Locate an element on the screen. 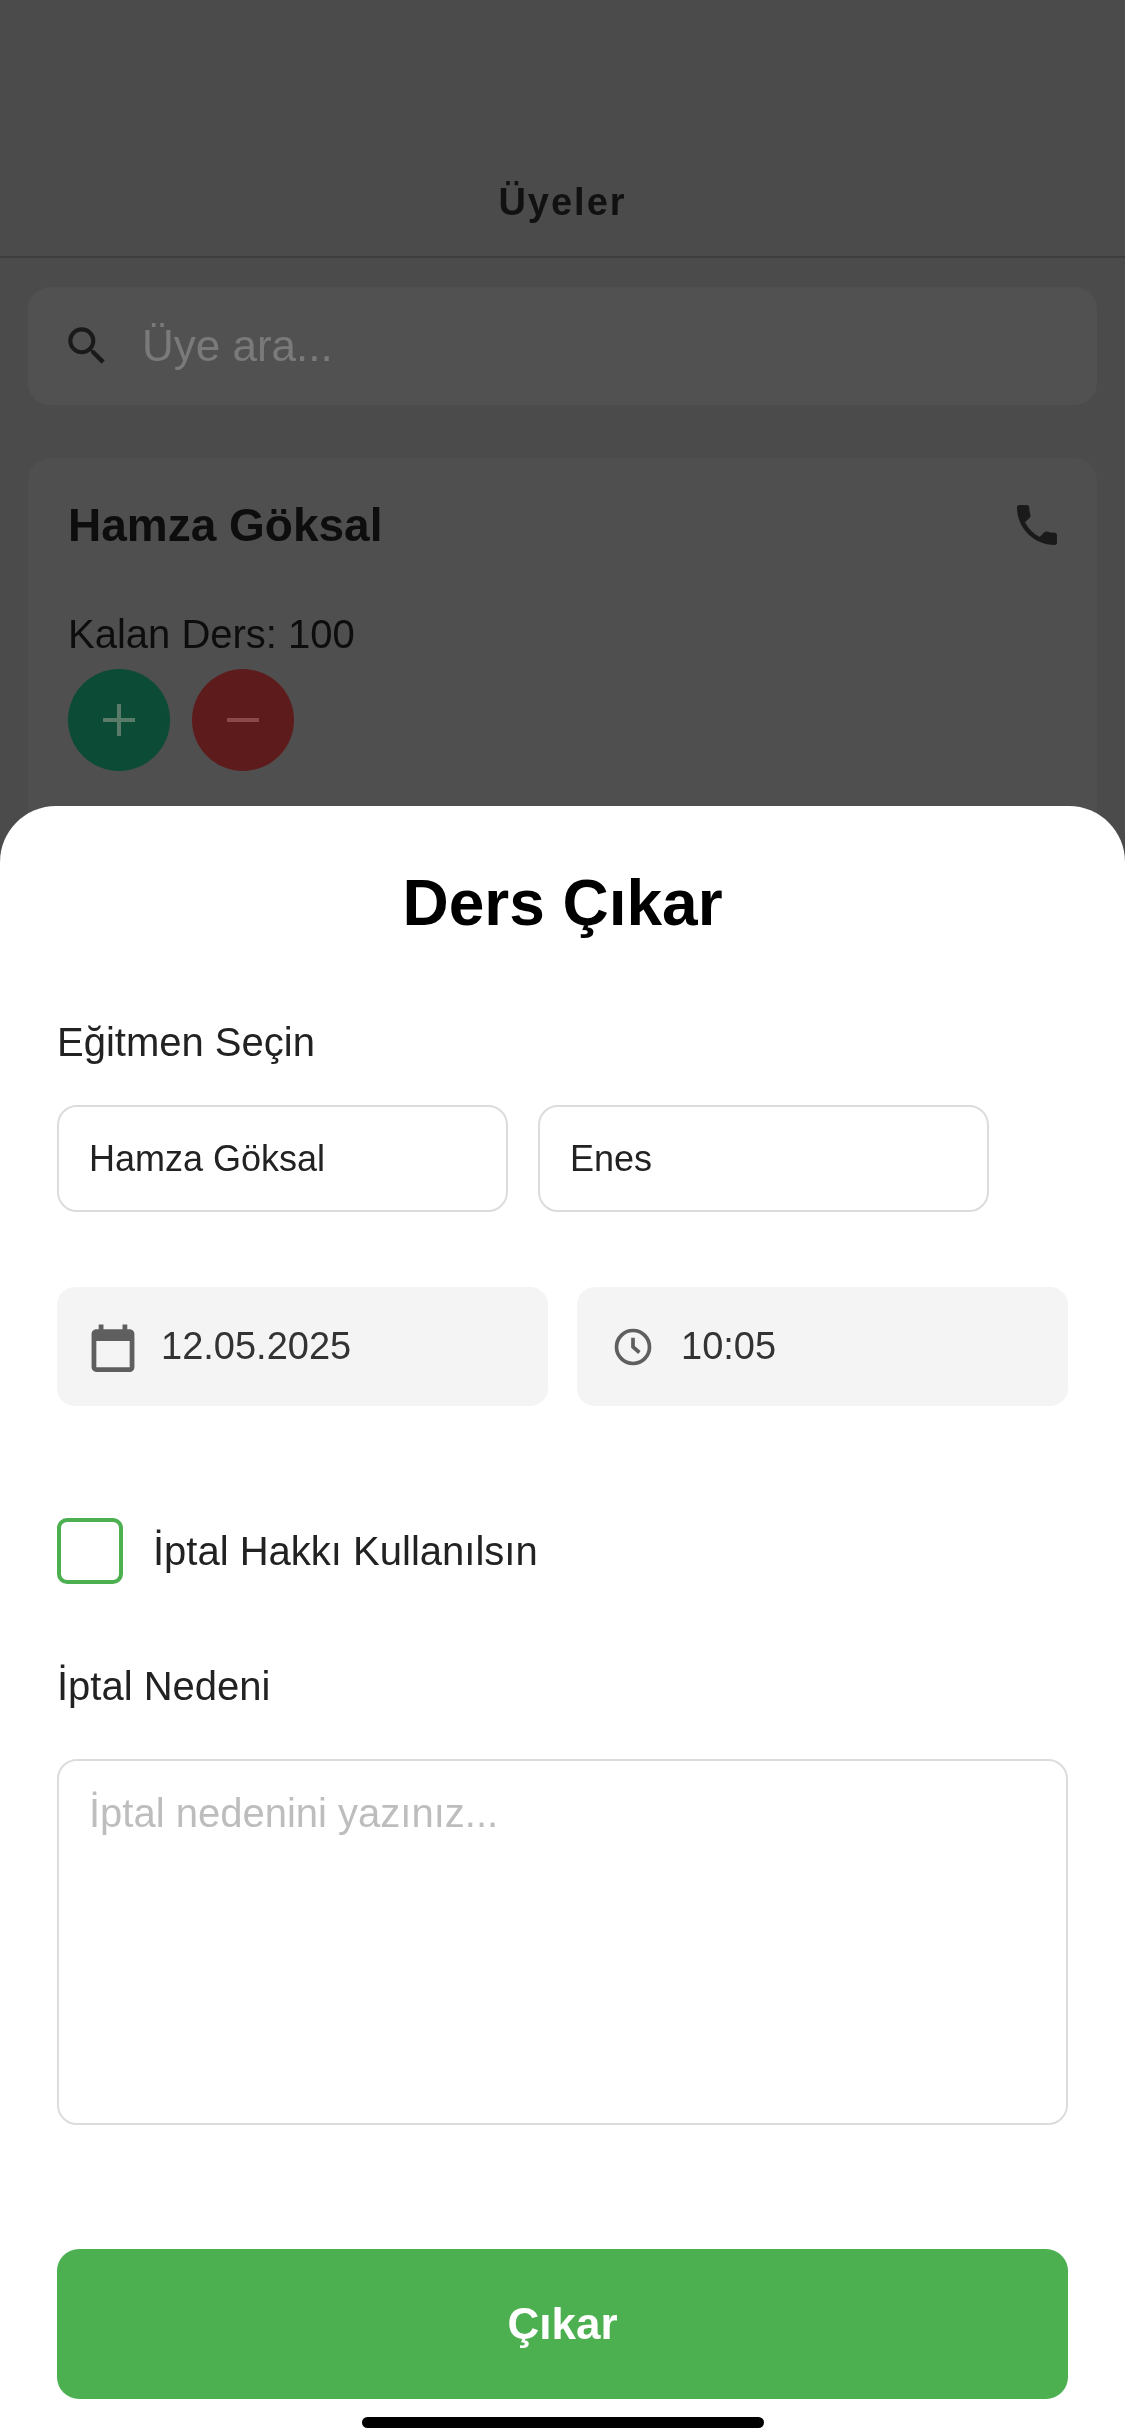 This screenshot has width=1125, height=2436. member-name: Hamza Göksal is located at coordinates (225, 525).